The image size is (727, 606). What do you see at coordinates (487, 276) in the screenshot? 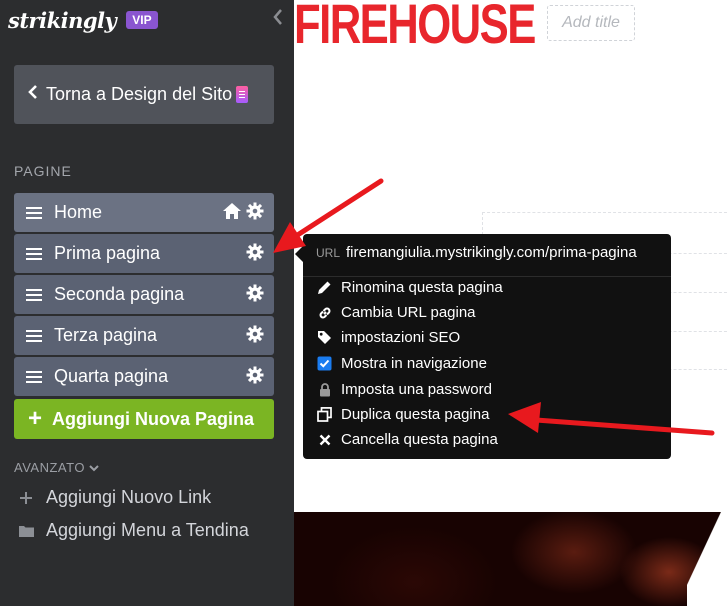
I see `menu-divider` at bounding box center [487, 276].